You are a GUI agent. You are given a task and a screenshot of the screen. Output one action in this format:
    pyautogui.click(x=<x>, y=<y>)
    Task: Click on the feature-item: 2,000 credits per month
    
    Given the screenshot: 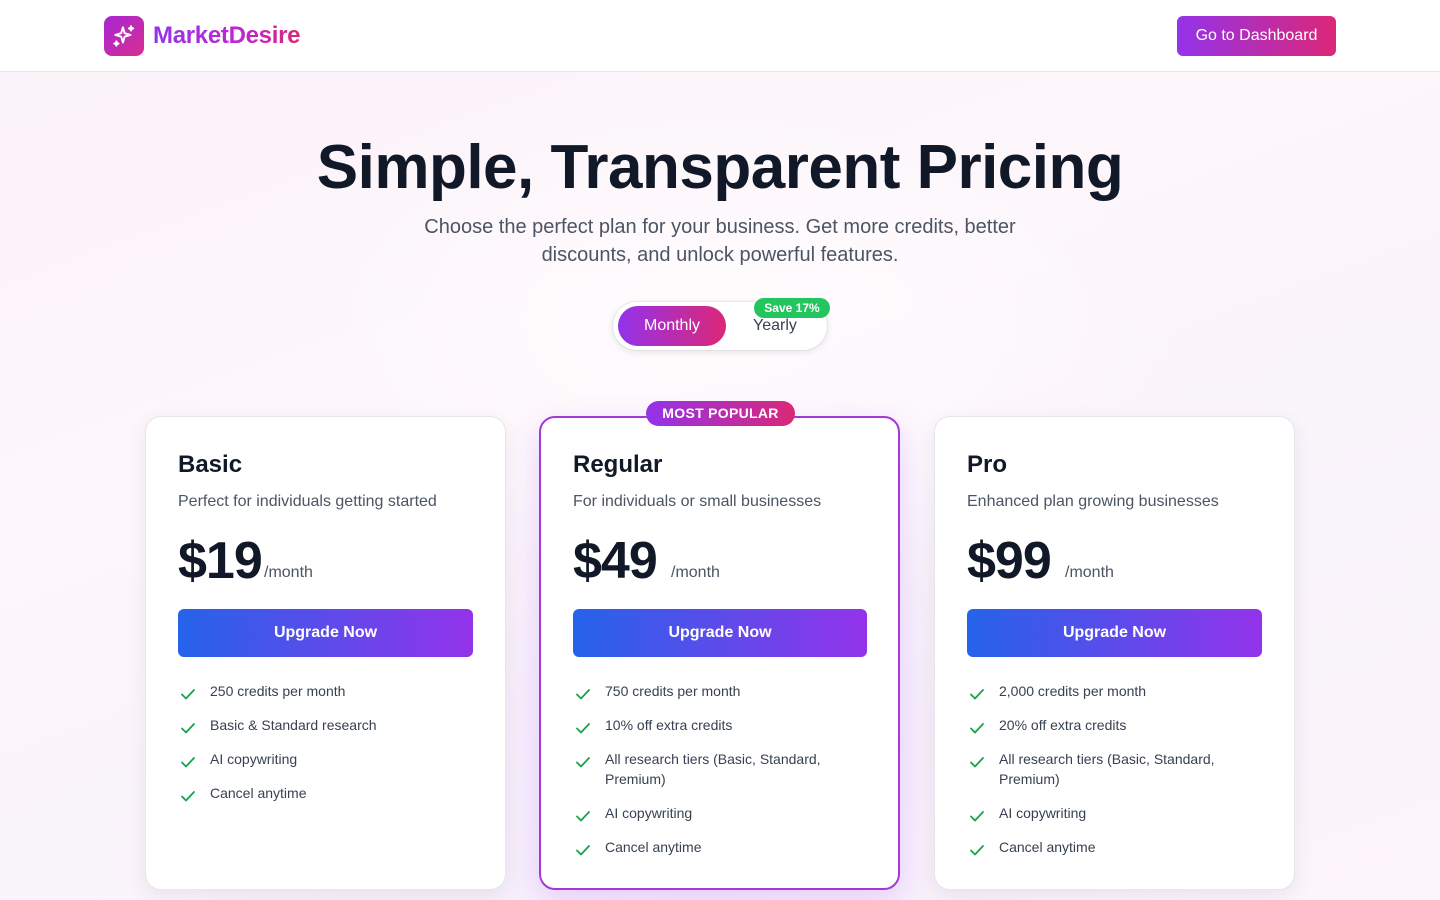 What is the action you would take?
    pyautogui.click(x=1102, y=691)
    